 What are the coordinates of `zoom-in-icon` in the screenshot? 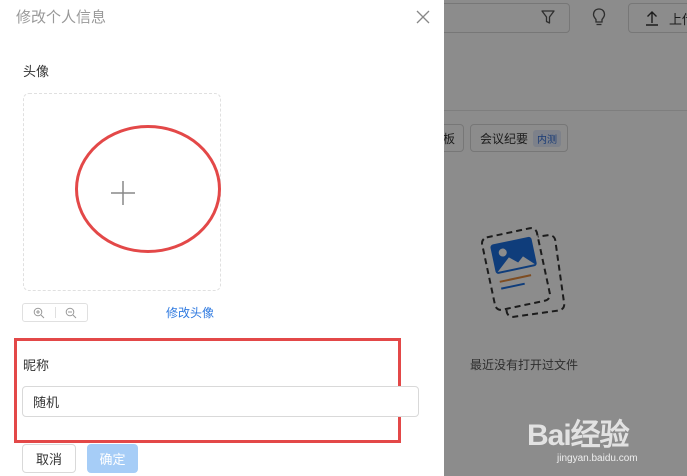 It's located at (39, 312).